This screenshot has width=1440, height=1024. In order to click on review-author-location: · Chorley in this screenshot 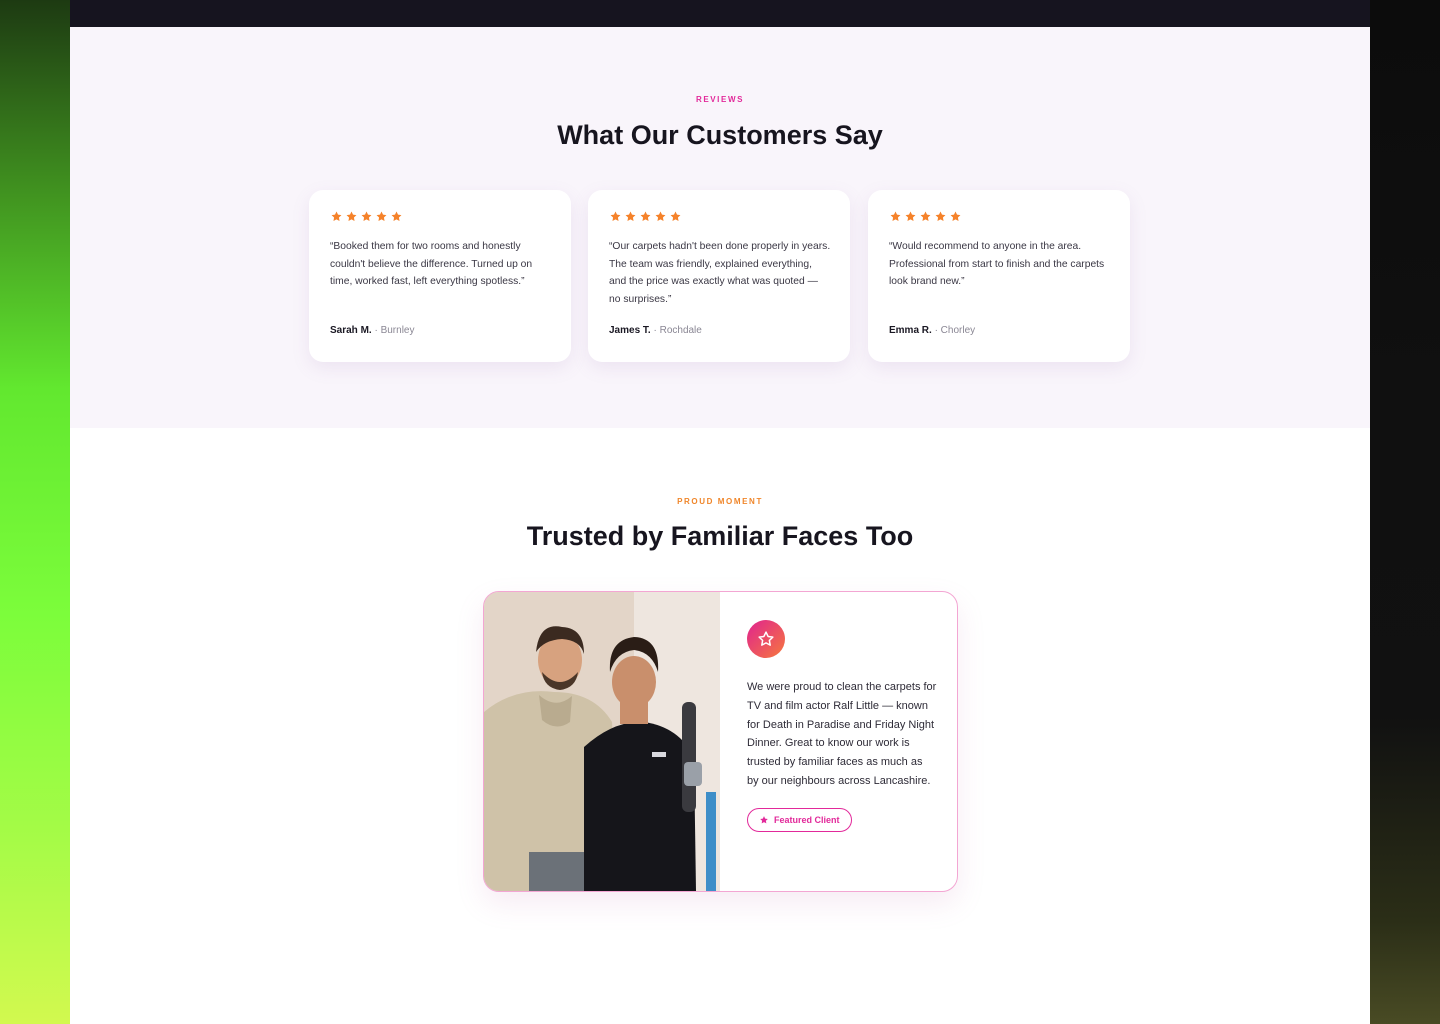, I will do `click(955, 330)`.